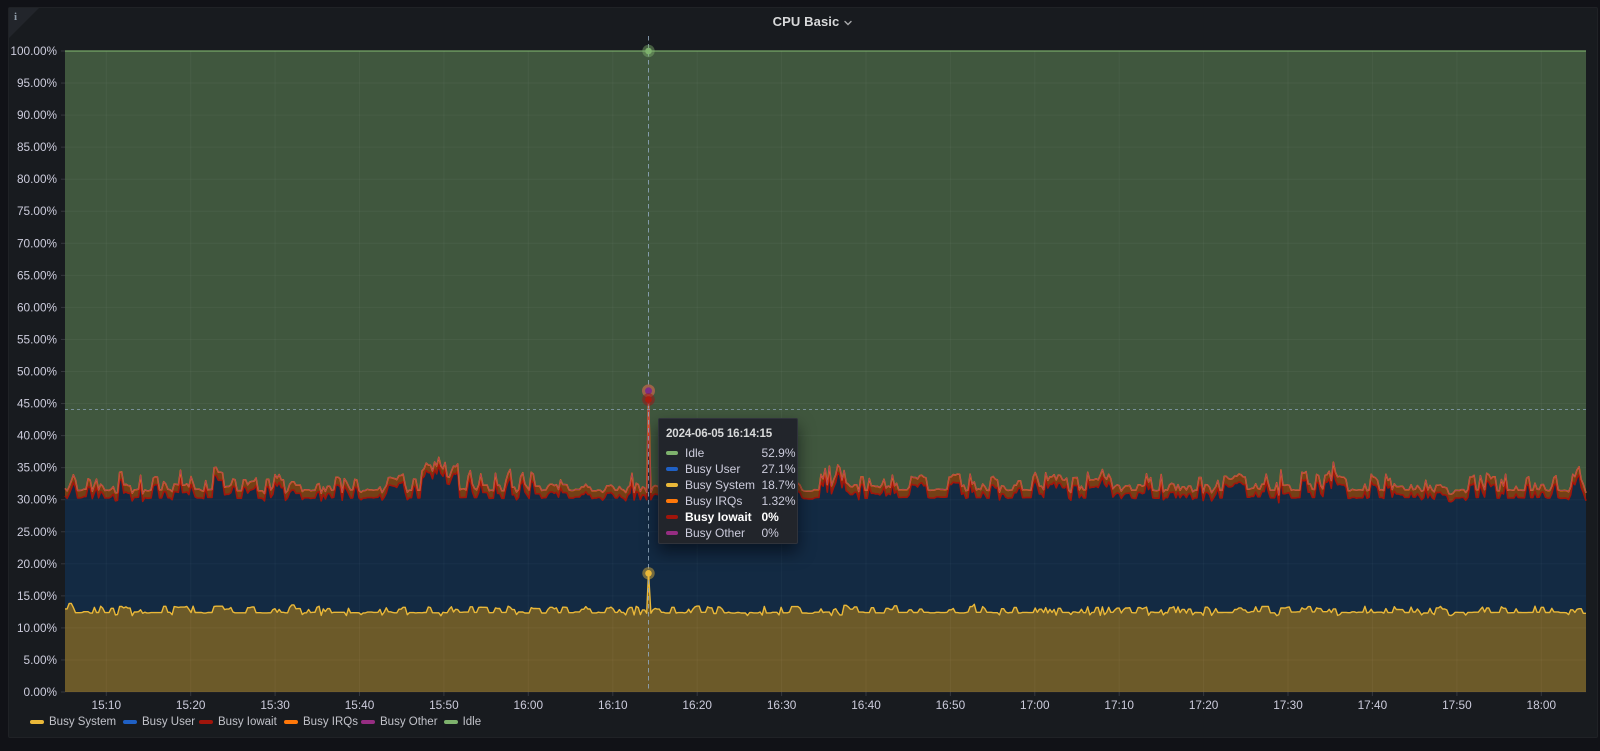 The height and width of the screenshot is (751, 1600). What do you see at coordinates (37, 179) in the screenshot?
I see `svg-text: 80.00%` at bounding box center [37, 179].